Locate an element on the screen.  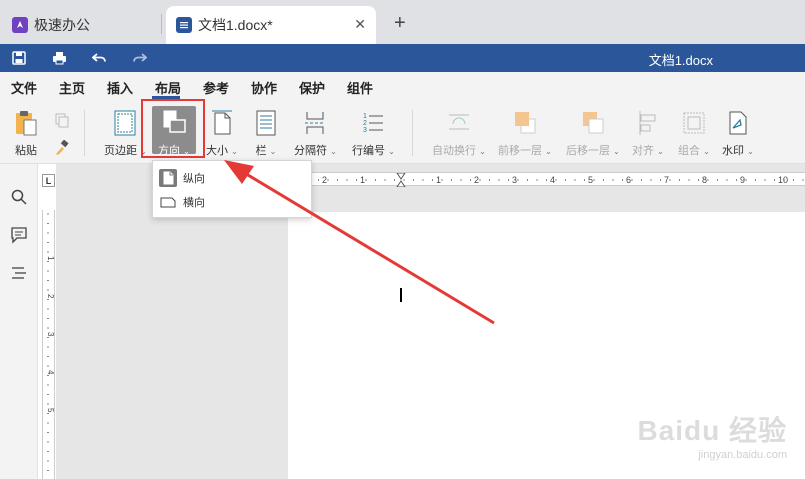
size-label: 大小 is located at coordinates (217, 151).